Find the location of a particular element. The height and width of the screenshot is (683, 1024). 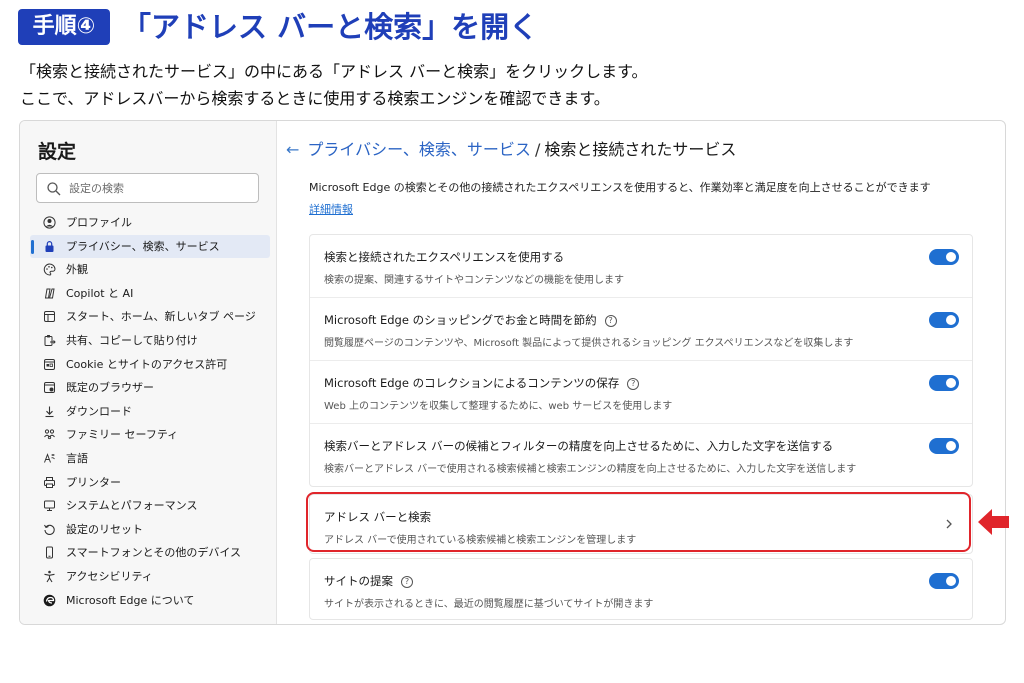

settings-title: 設定 is located at coordinates (57, 152).